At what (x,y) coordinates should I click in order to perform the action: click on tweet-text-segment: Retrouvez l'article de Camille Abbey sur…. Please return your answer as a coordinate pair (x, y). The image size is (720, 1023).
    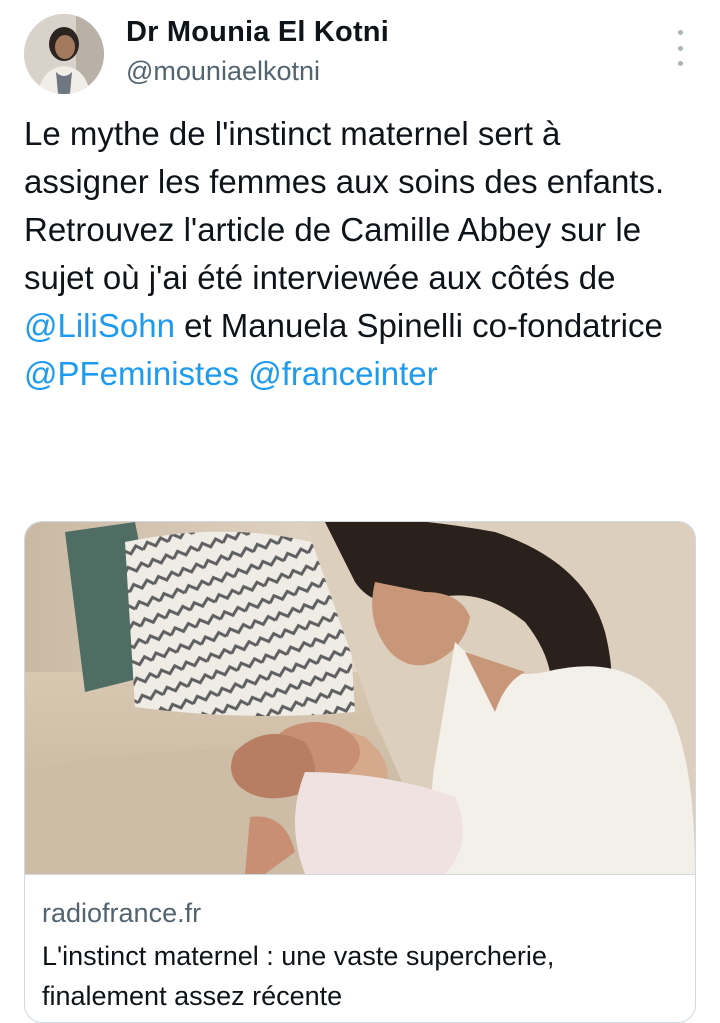
    Looking at the image, I should click on (333, 253).